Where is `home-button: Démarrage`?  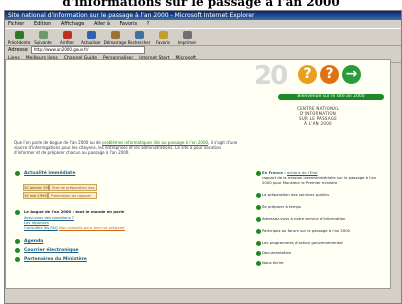
home-button: Démarrage is located at coordinates (115, 37).